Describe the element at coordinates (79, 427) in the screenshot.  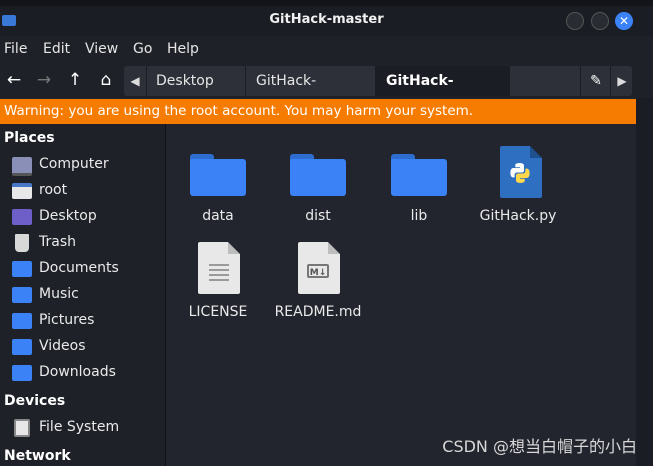
I see `sidebar-item-label: File System` at that location.